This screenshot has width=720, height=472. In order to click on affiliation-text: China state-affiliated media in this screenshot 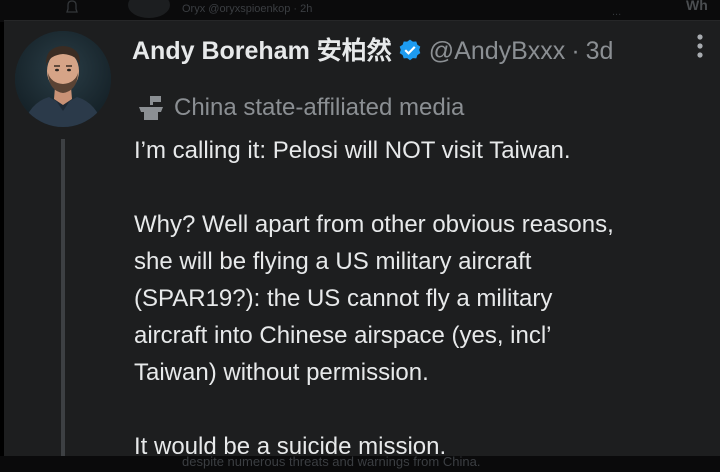, I will do `click(319, 107)`.